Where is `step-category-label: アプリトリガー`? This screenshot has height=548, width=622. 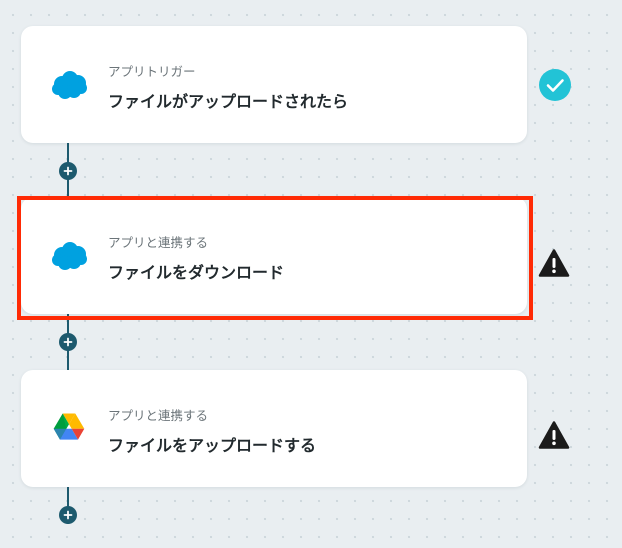
step-category-label: アプリトリガー is located at coordinates (152, 71).